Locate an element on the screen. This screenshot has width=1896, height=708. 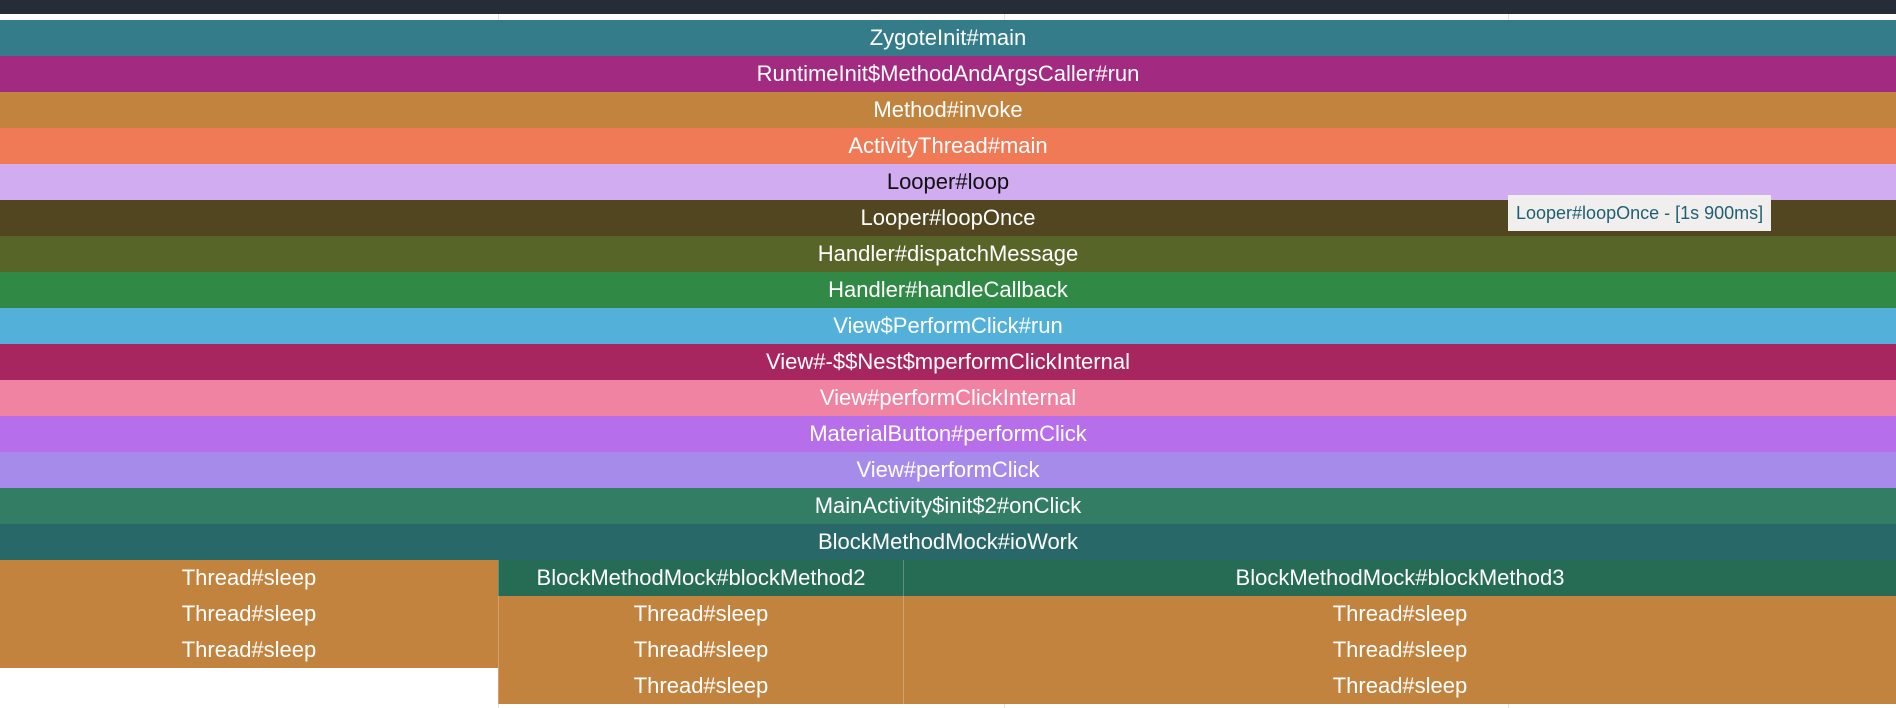
frame-label: BlockMethodMock#blockMethod3 is located at coordinates (1400, 577).